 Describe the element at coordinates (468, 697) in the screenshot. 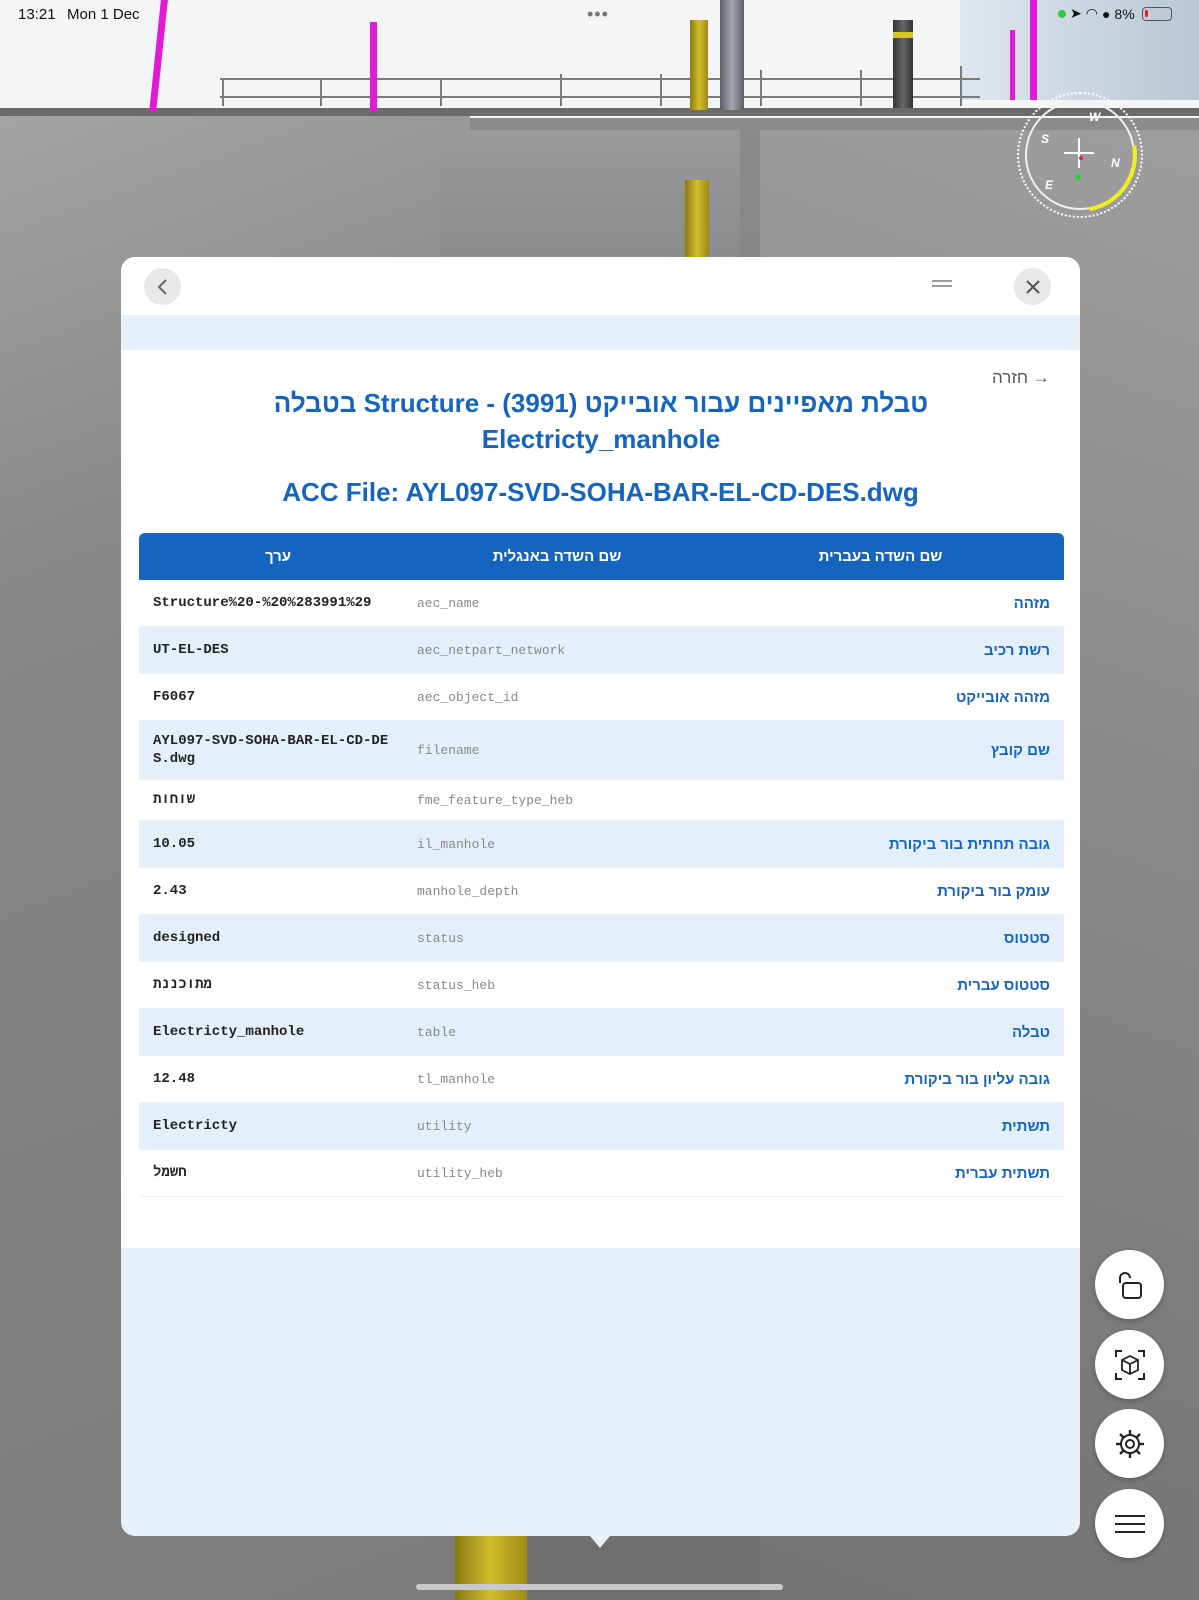

I see `cell-english: aec_object_id` at that location.